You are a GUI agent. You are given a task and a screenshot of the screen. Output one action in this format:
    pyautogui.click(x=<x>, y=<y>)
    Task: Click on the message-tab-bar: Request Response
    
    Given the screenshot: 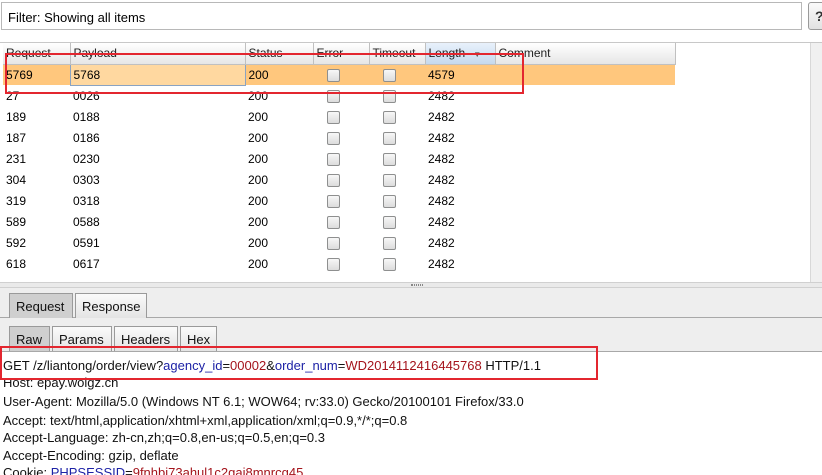 What is the action you would take?
    pyautogui.click(x=411, y=303)
    